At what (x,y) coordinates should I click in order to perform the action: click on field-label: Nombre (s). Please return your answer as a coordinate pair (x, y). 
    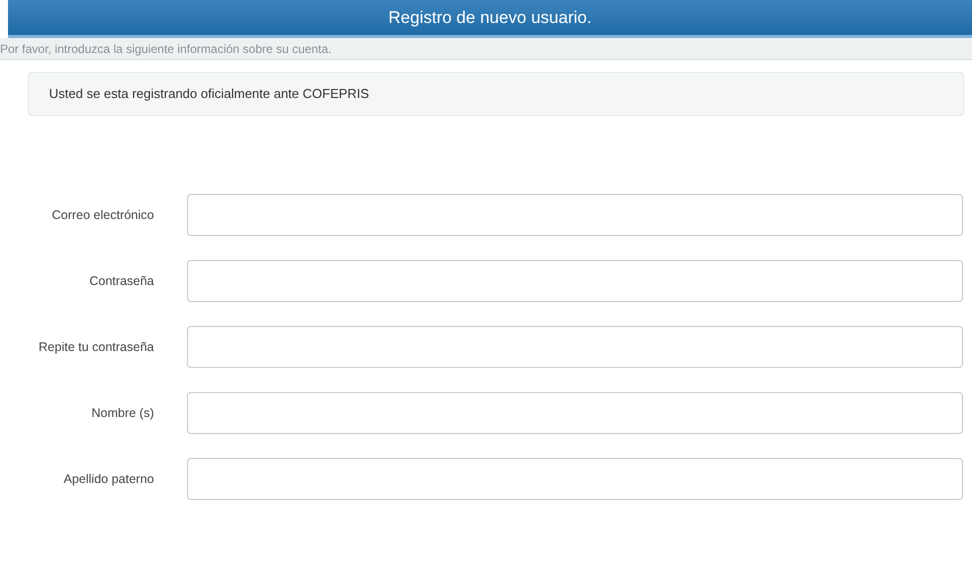
    Looking at the image, I should click on (122, 413).